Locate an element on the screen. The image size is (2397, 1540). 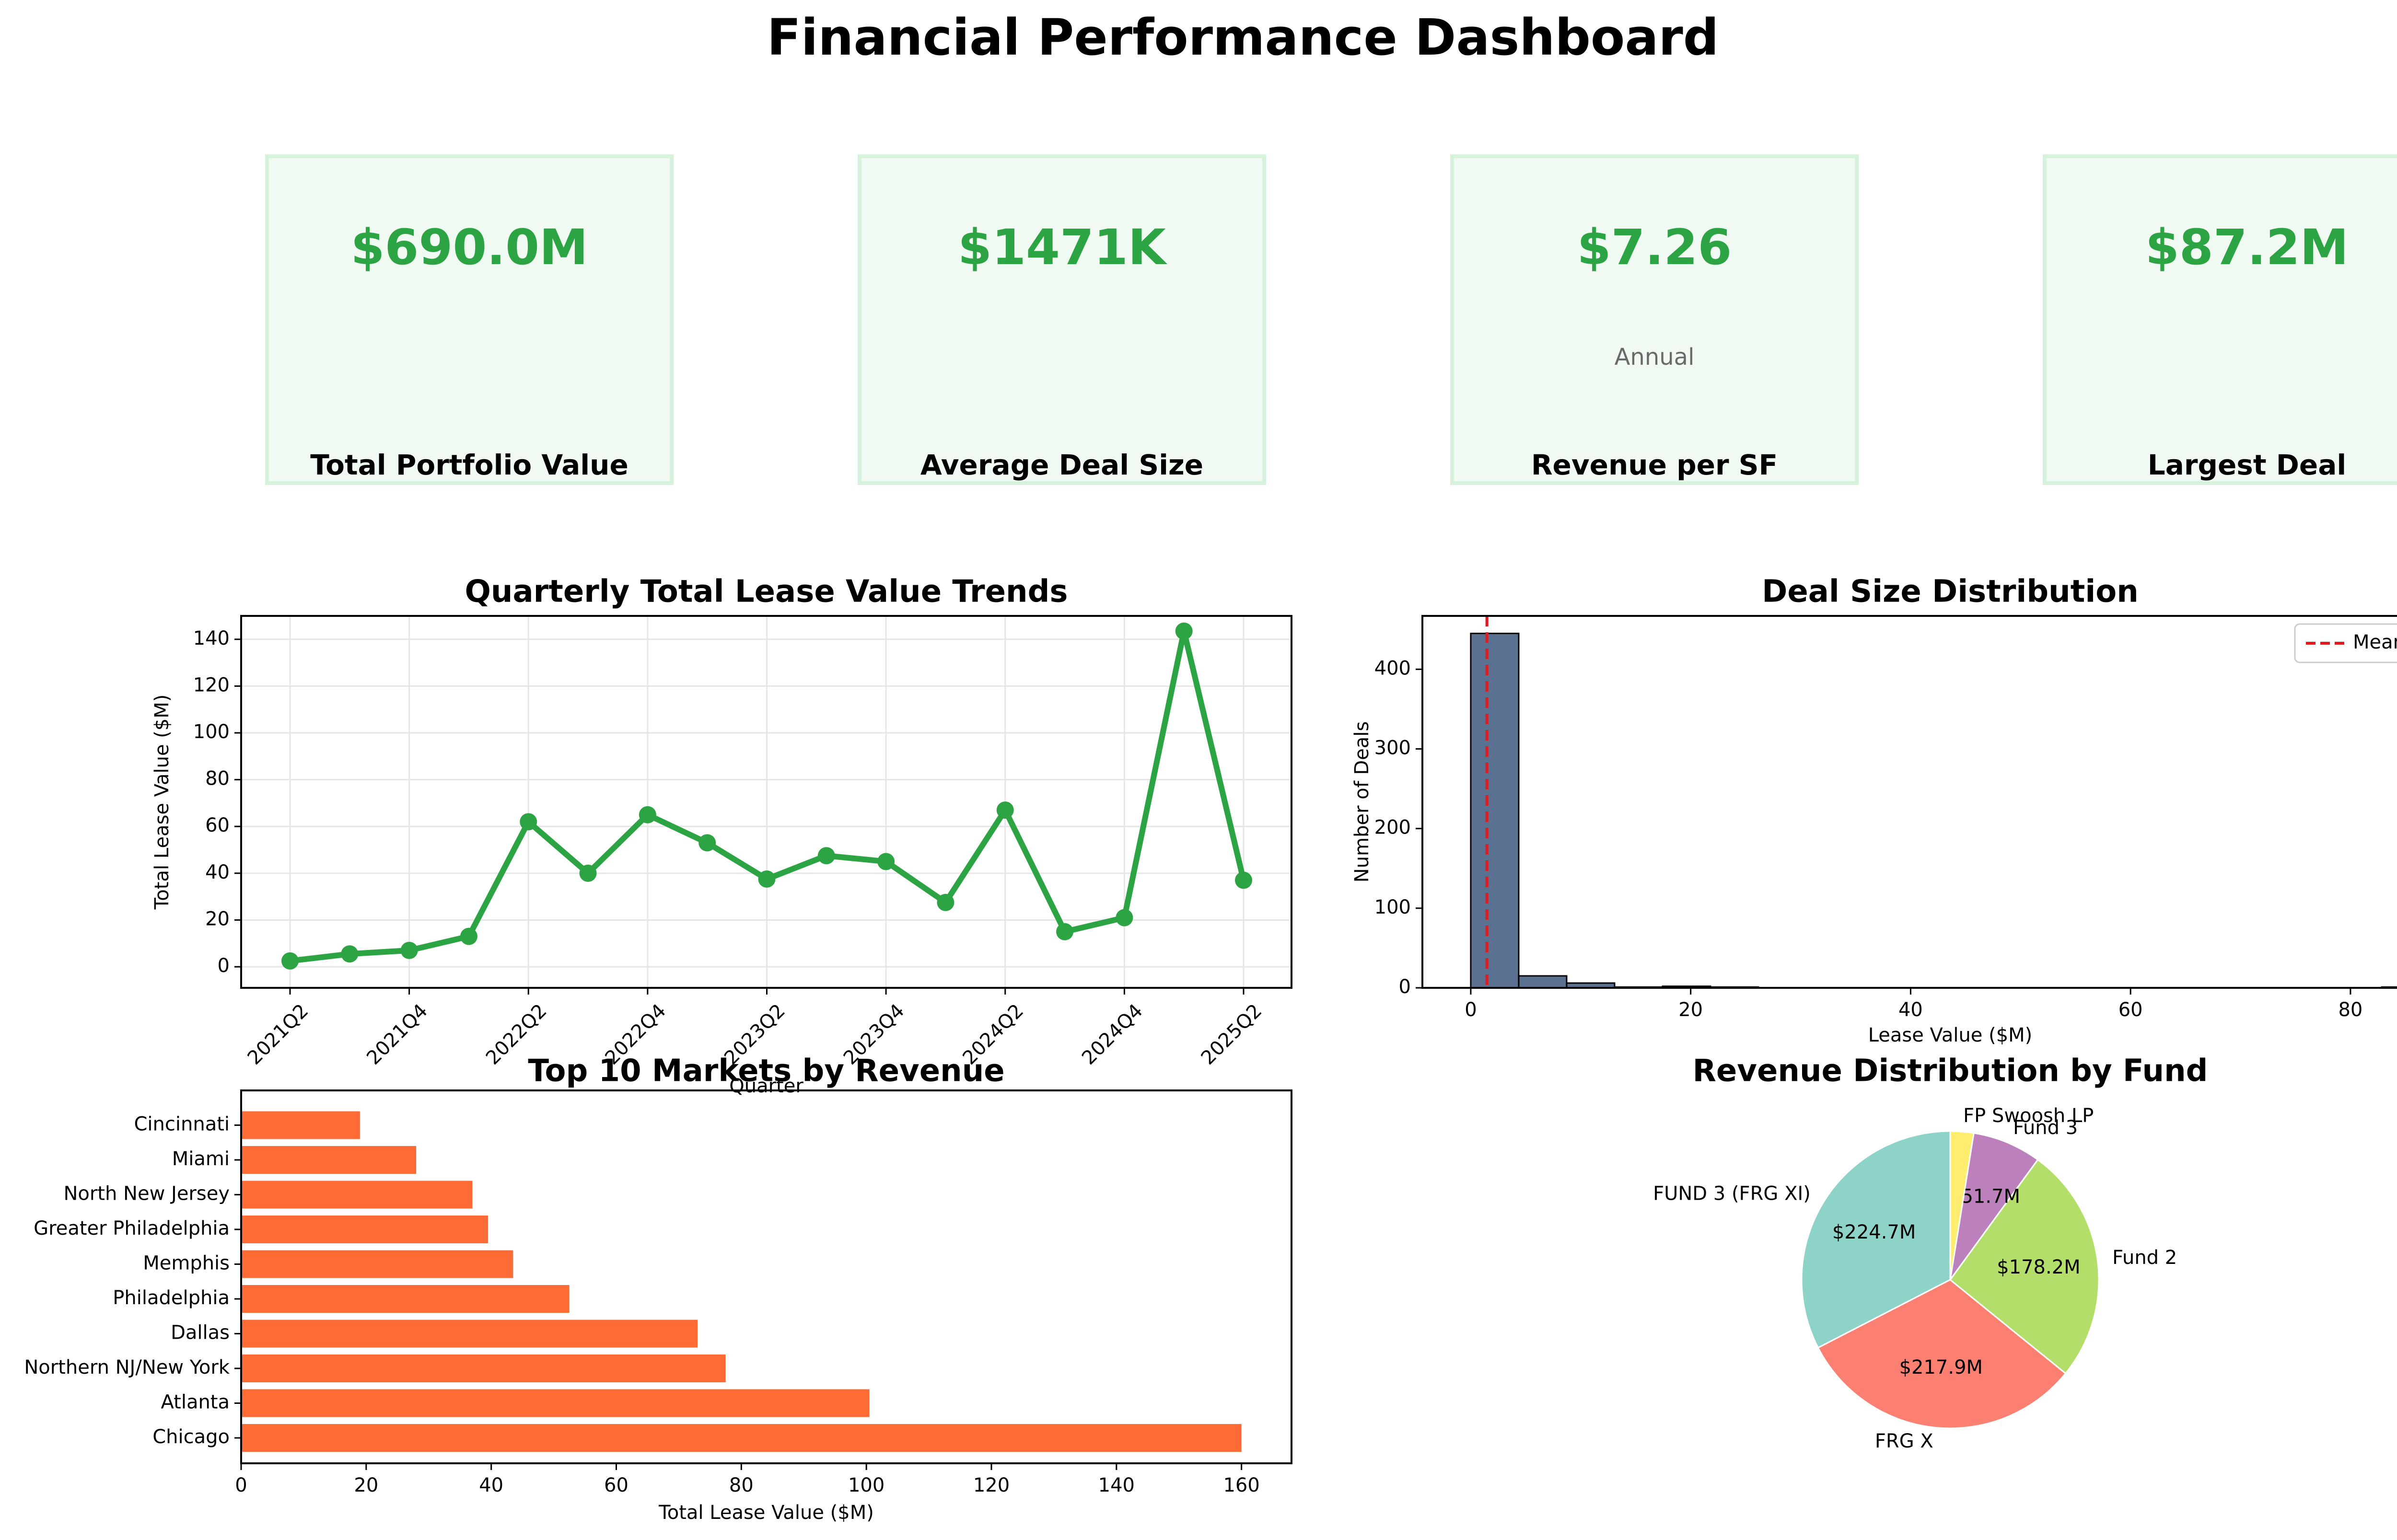
category-label: Cincinnati is located at coordinates (182, 1124).